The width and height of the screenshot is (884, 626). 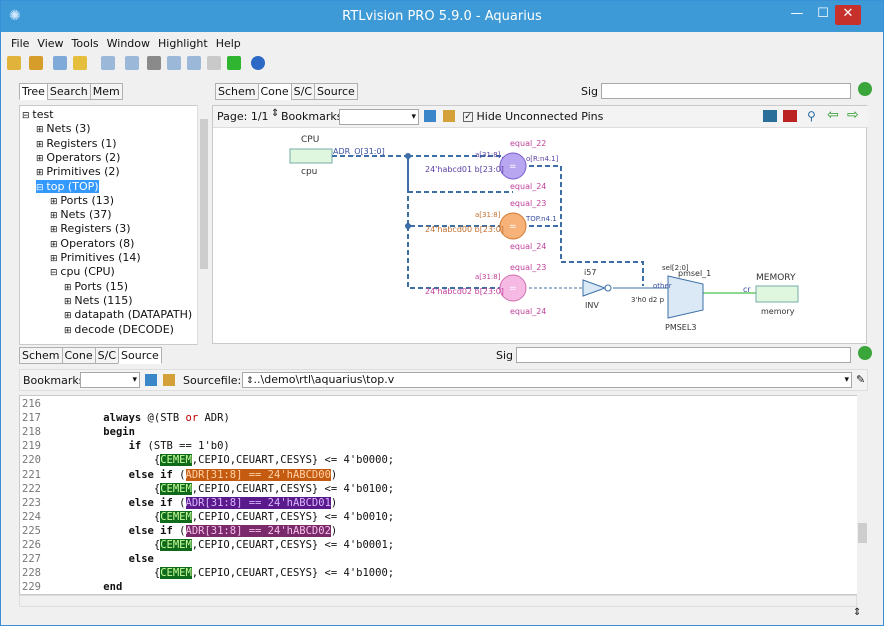 What do you see at coordinates (311, 156) in the screenshot?
I see `cpu-block` at bounding box center [311, 156].